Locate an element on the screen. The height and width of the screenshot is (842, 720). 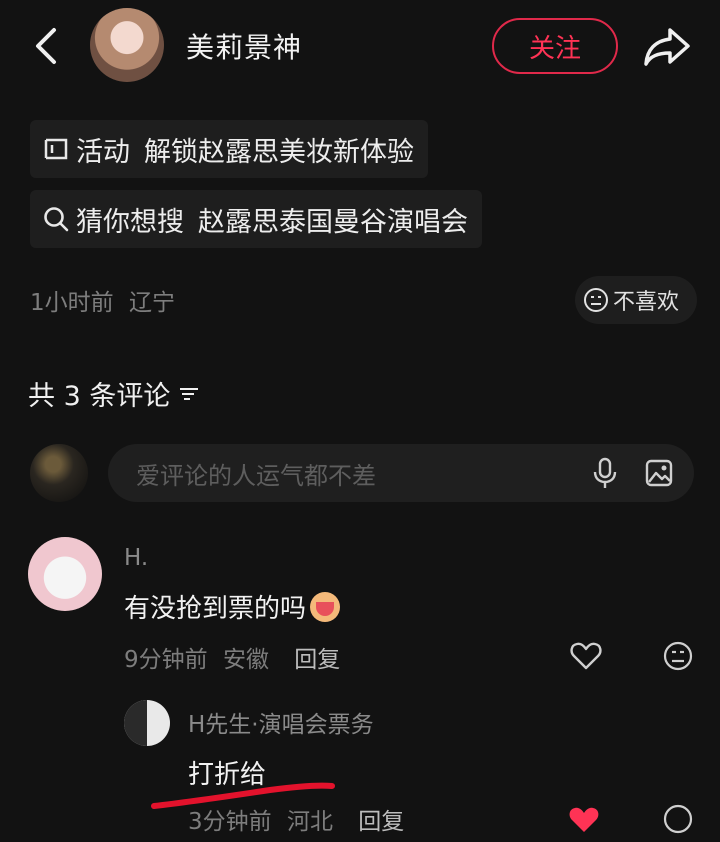
crying-emoji-icon is located at coordinates (325, 606).